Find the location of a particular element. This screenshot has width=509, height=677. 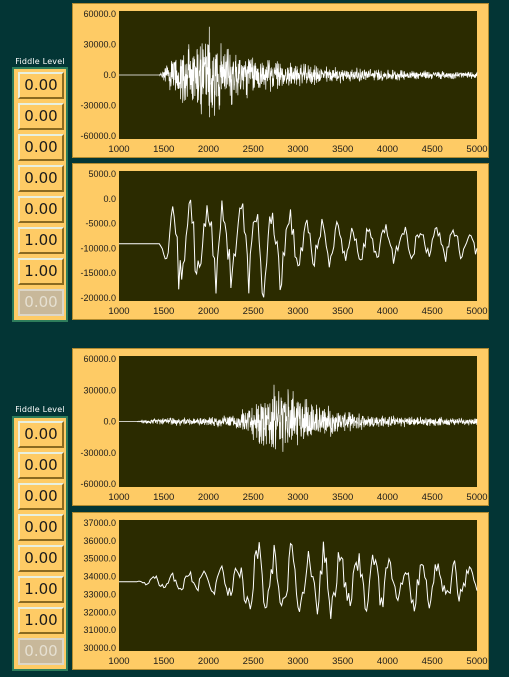

y-tick-label: 34000.0 is located at coordinates (99, 577).